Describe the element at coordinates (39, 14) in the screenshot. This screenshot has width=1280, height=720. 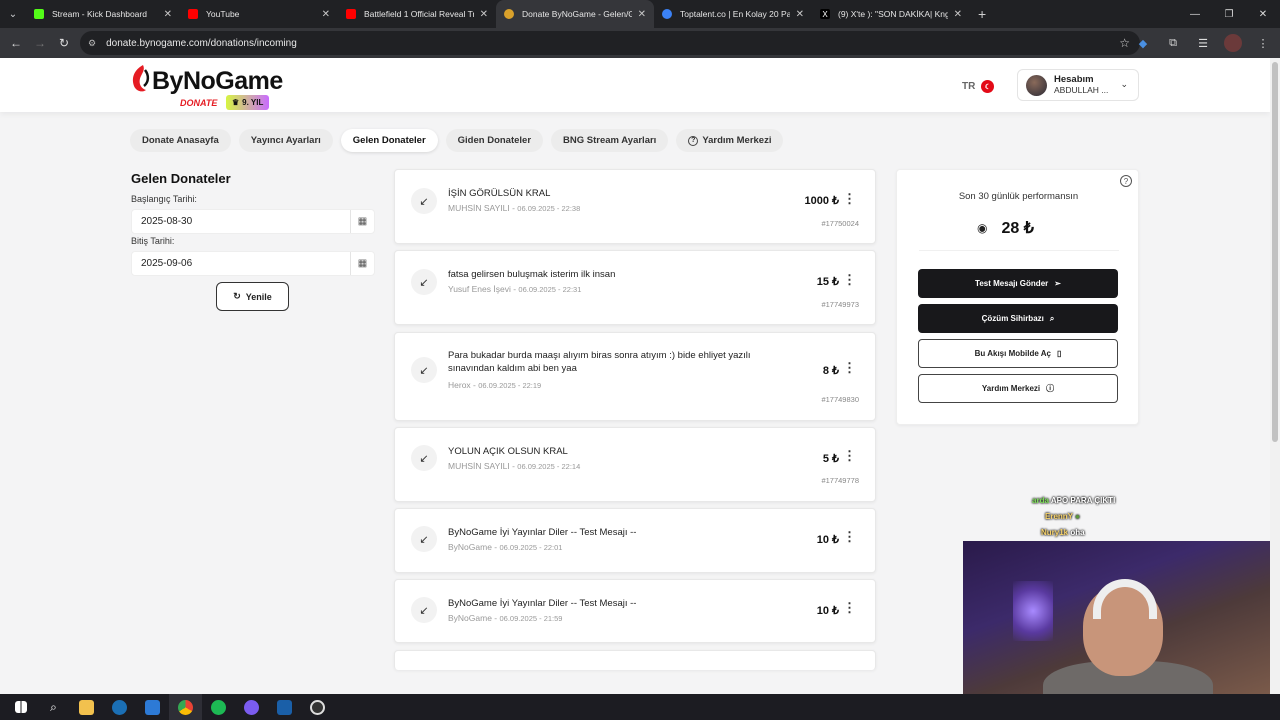
I see `kick-favicon-icon` at that location.